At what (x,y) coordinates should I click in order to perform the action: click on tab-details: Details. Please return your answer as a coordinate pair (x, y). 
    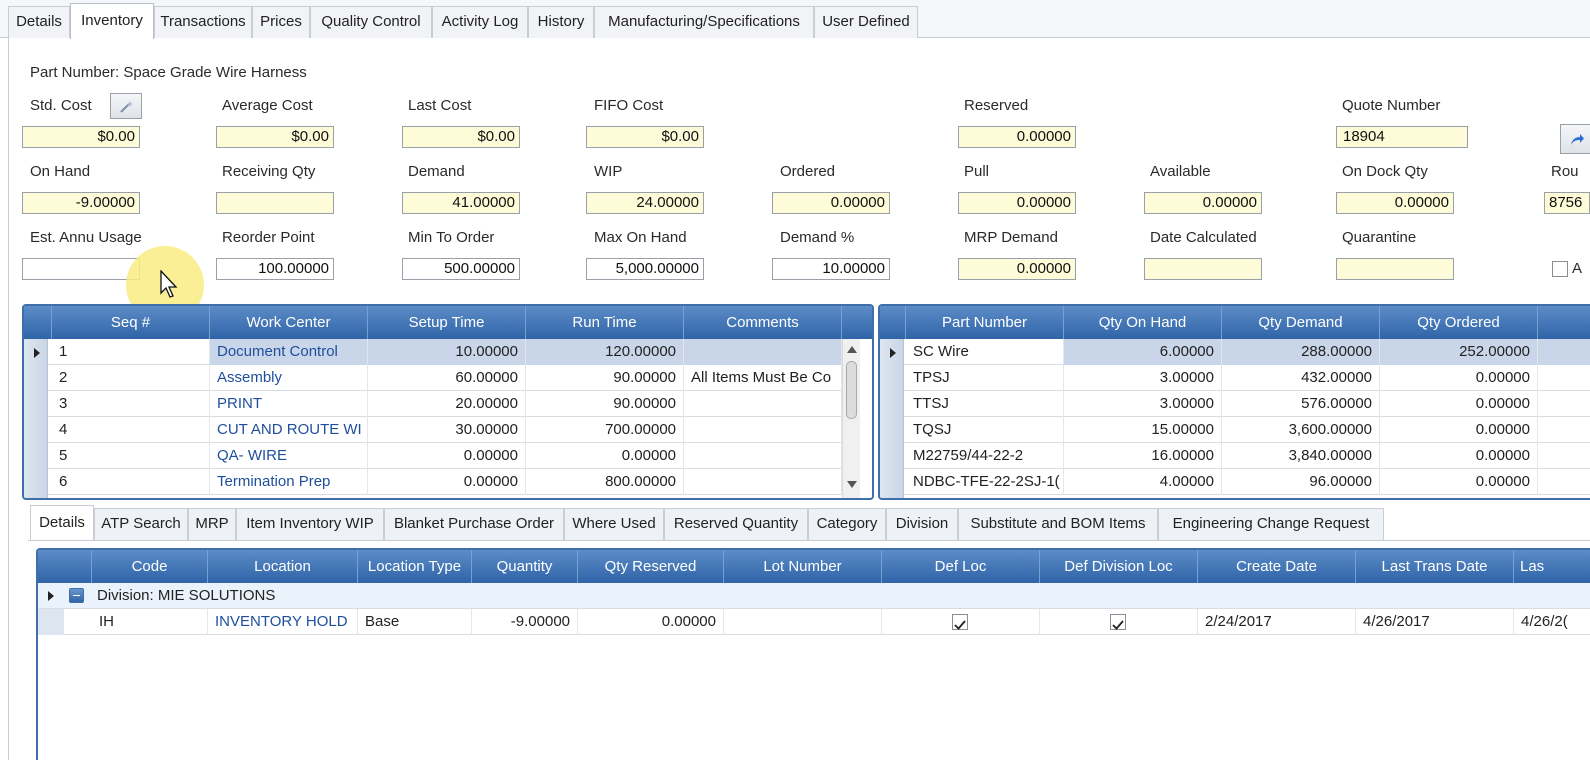
    Looking at the image, I should click on (39, 22).